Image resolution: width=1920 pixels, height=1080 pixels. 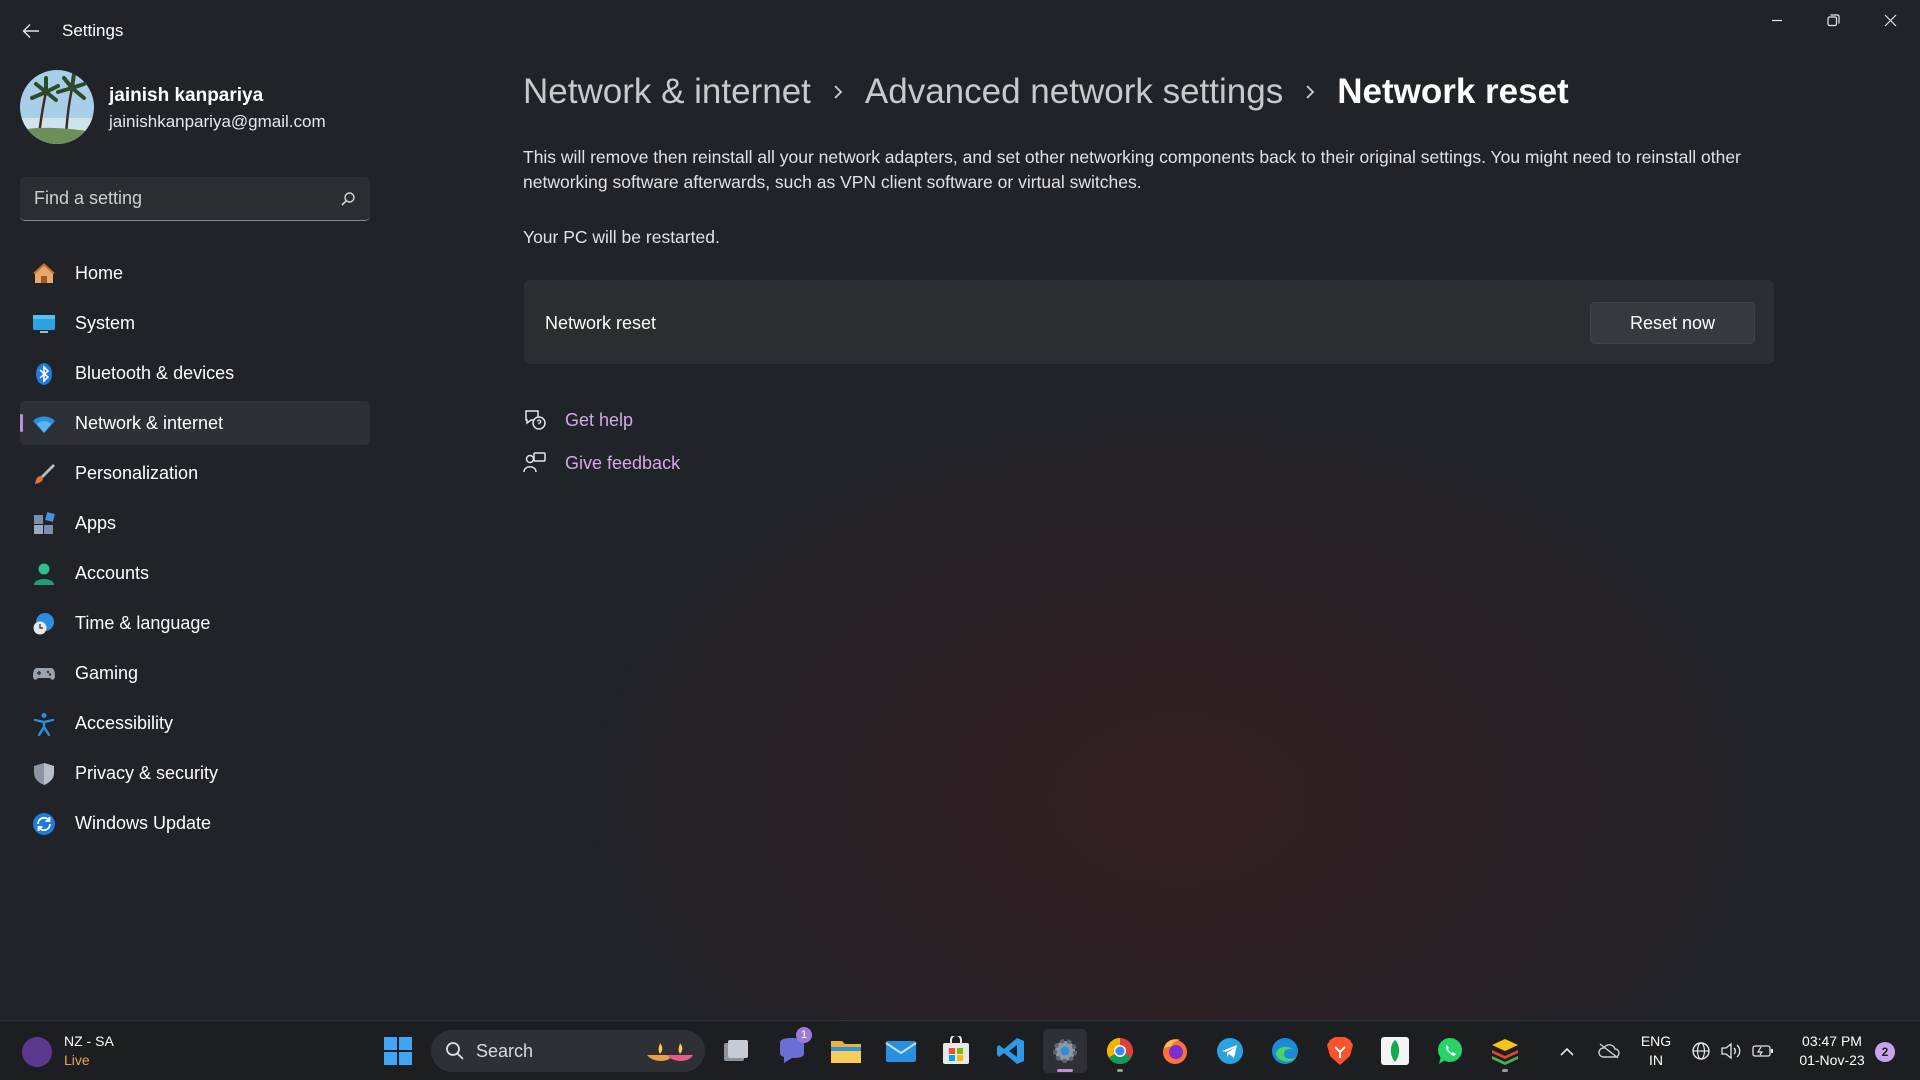 What do you see at coordinates (195, 323) in the screenshot?
I see `sidebar-item-system: System` at bounding box center [195, 323].